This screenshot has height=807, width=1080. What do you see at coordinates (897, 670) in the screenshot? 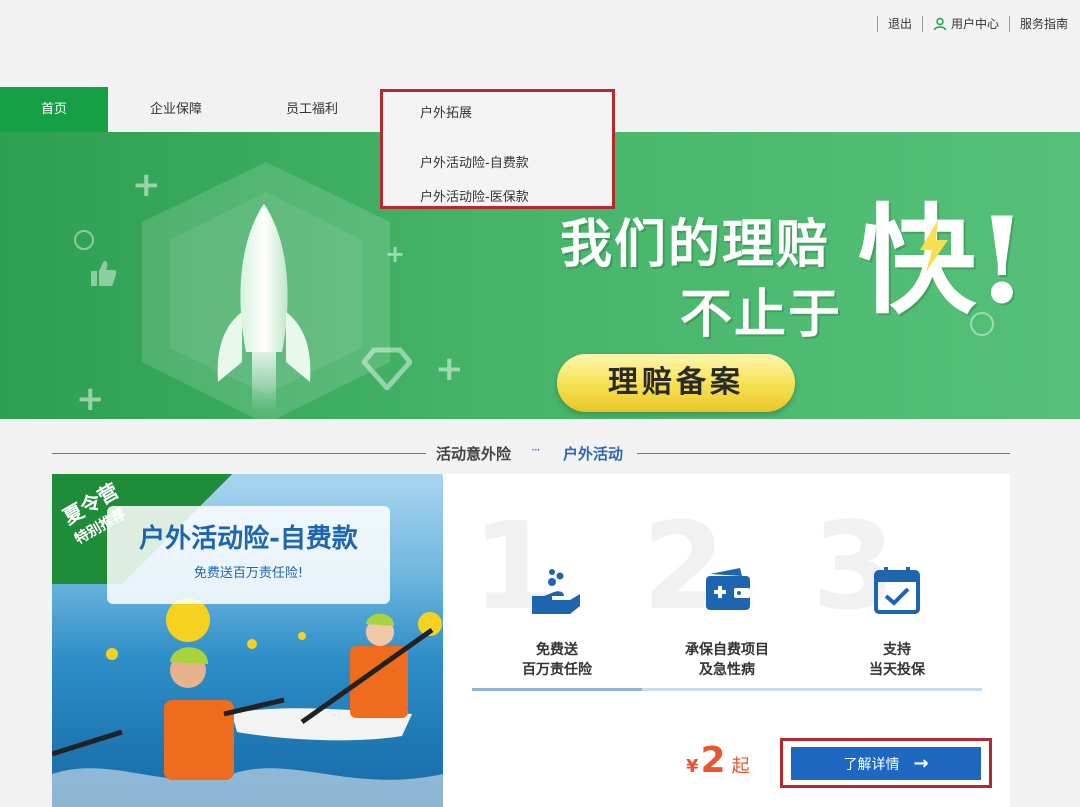
I see `step-line2: 当天投保` at bounding box center [897, 670].